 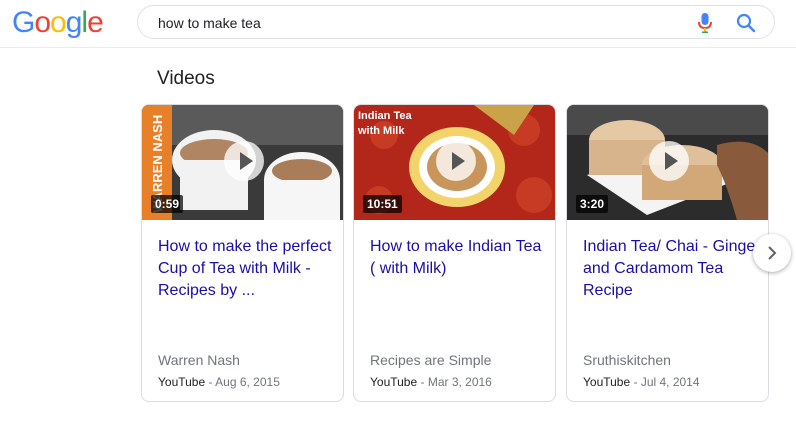 I want to click on video-thumbnail: 3:20, so click(x=667, y=162).